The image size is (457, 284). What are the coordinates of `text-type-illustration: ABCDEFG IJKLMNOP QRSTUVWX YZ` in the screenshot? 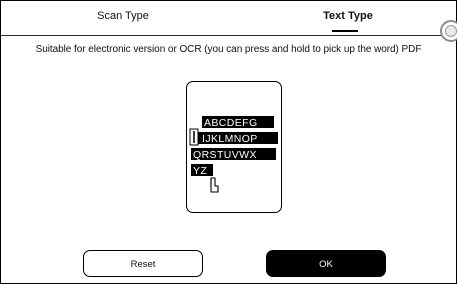 It's located at (234, 147).